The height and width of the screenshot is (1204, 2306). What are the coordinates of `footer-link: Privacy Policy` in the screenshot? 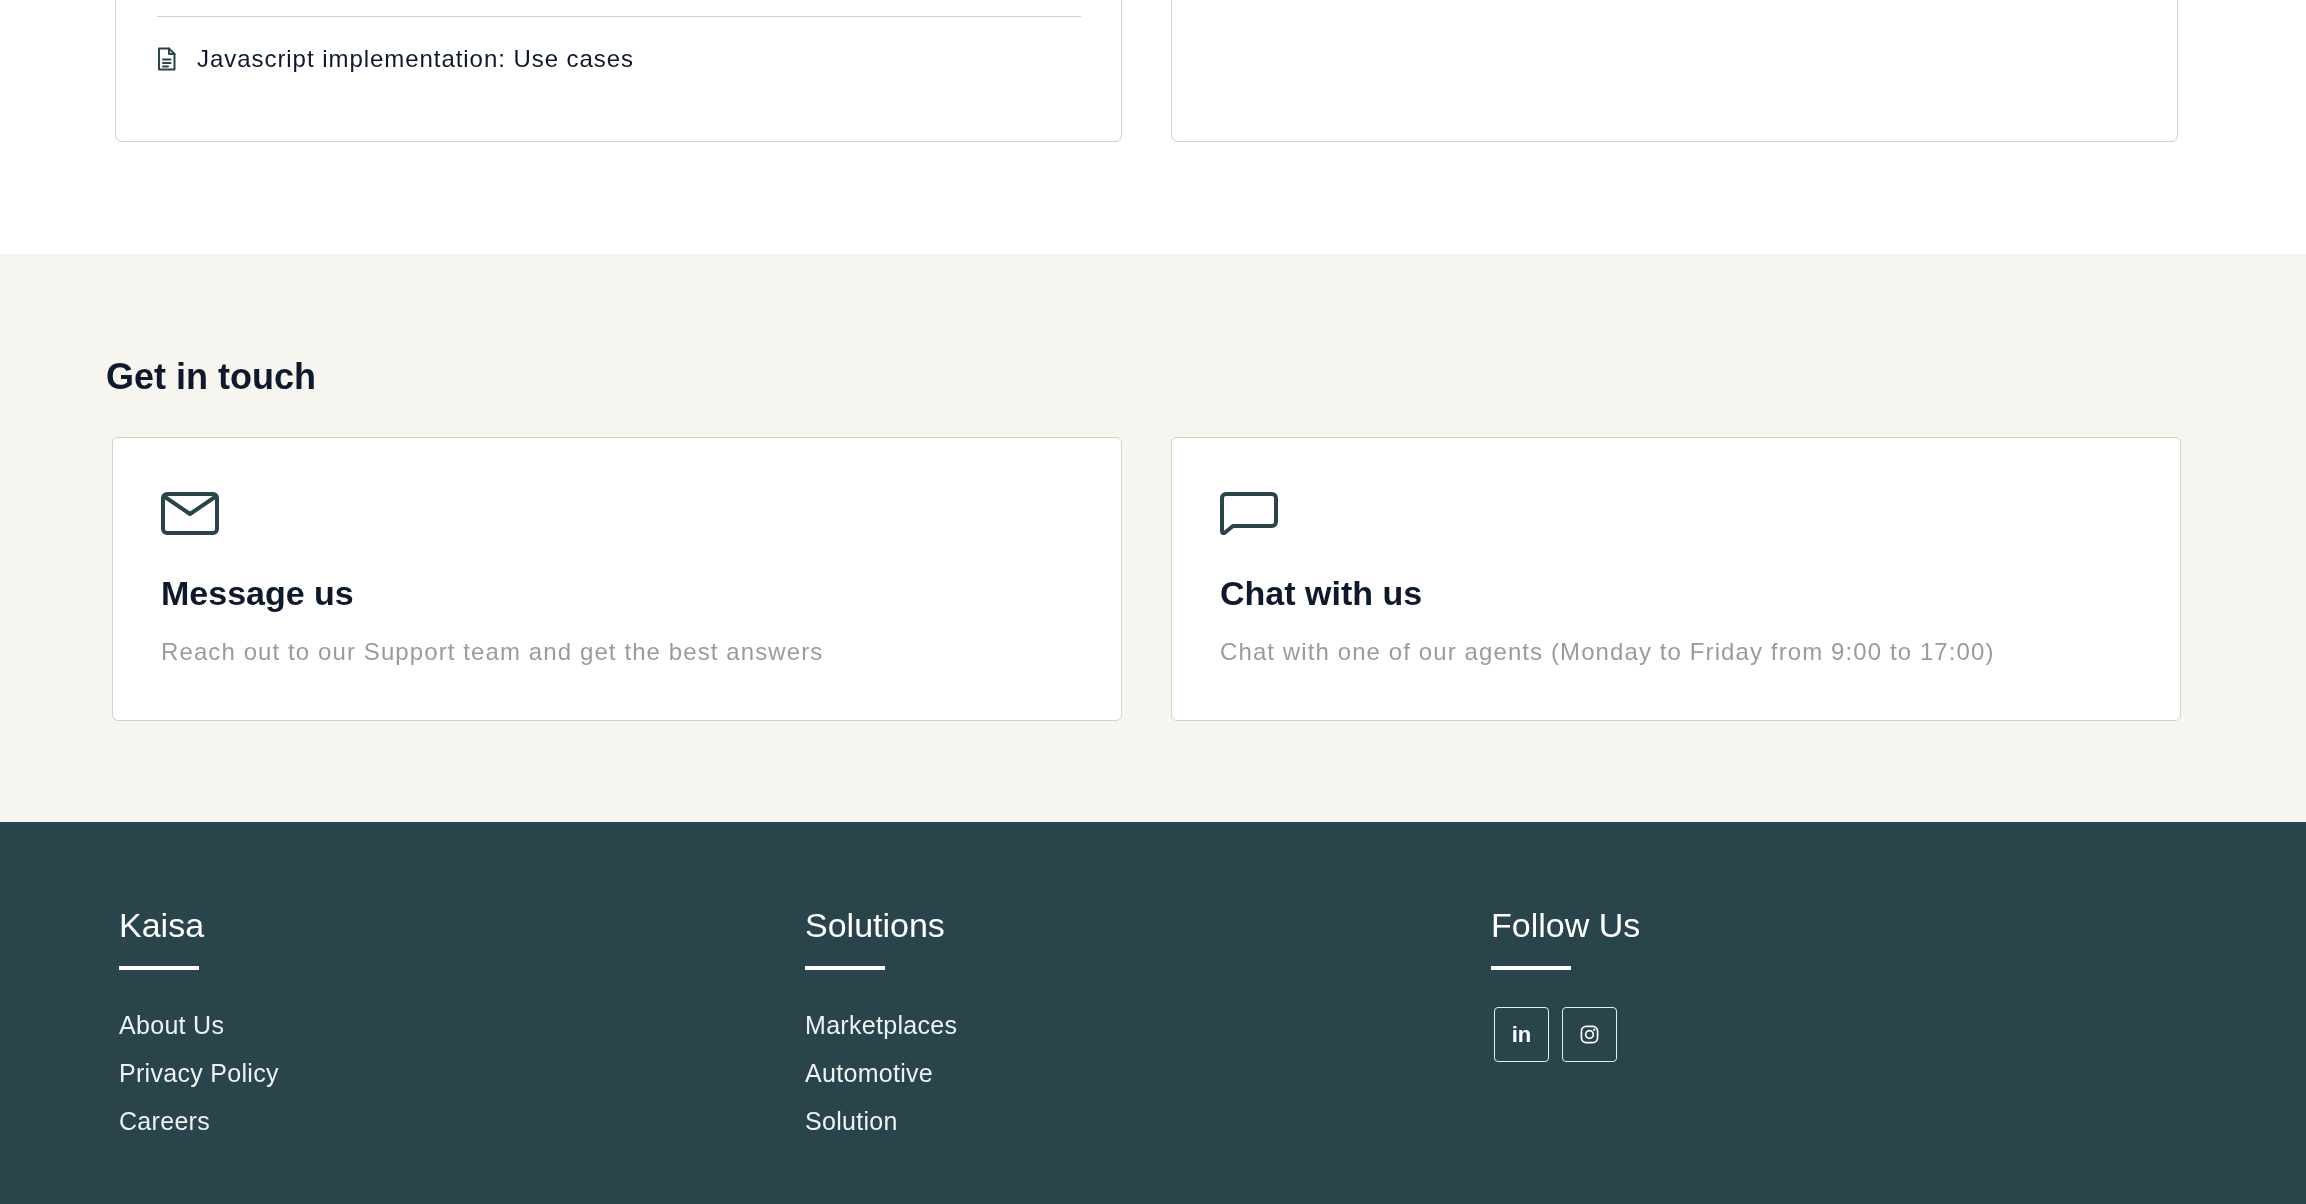 It's located at (199, 1073).